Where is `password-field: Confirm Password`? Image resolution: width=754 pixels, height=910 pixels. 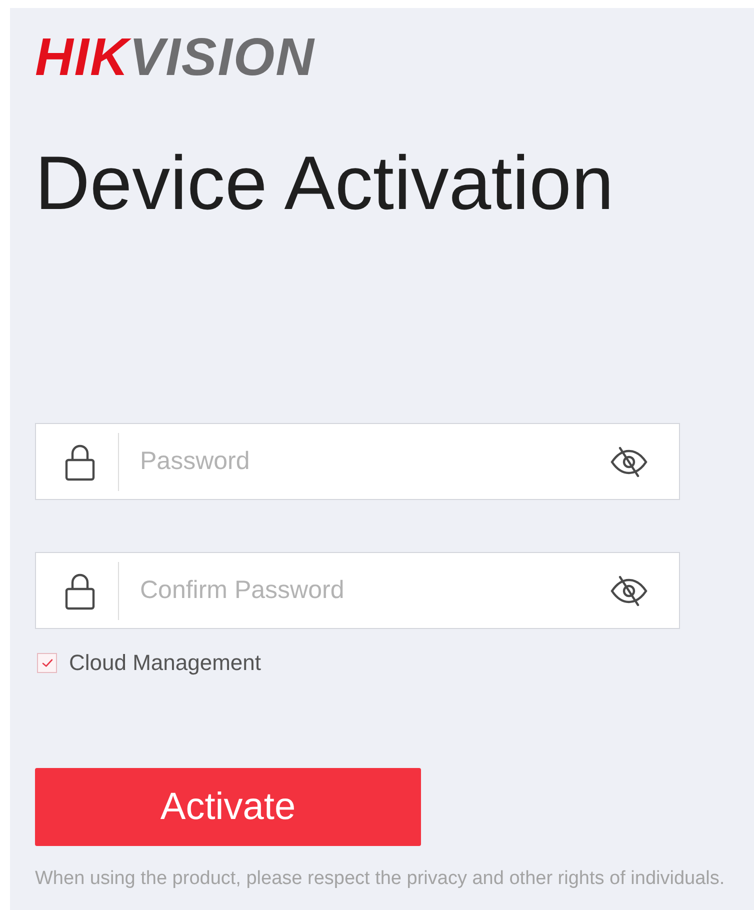
password-field: Confirm Password is located at coordinates (357, 590).